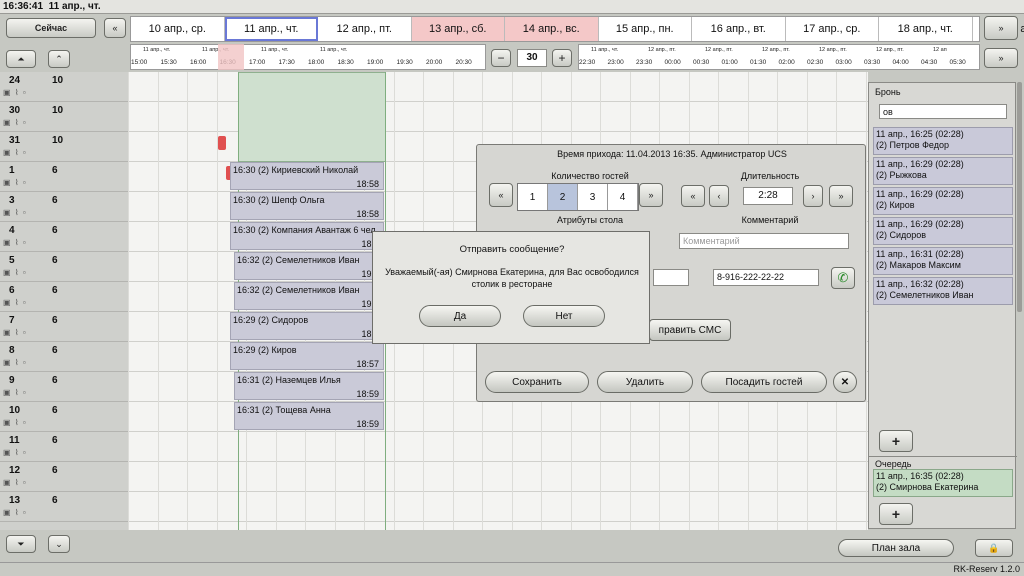  Describe the element at coordinates (690, 330) in the screenshot. I see `send-sms-button: править СМС` at that location.